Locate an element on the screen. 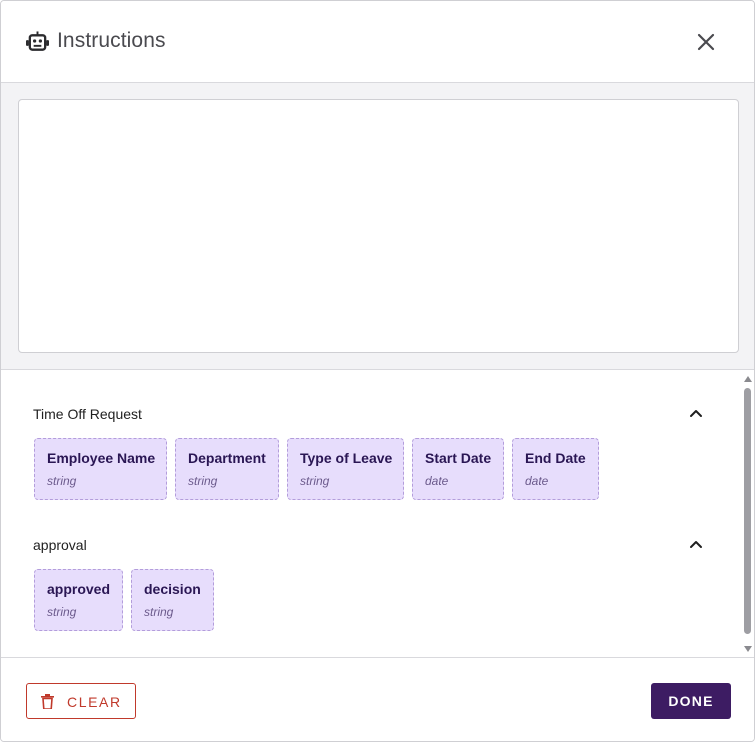 This screenshot has width=755, height=742. robot-icon is located at coordinates (37, 41).